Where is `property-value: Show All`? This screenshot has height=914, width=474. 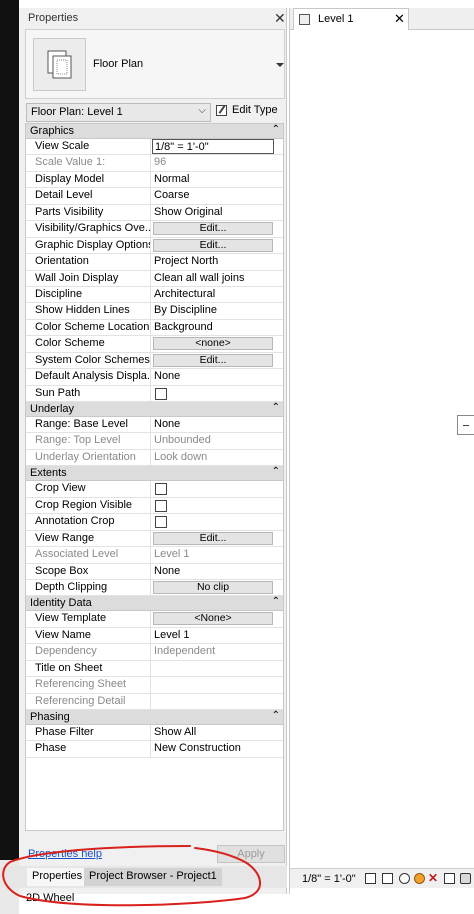
property-value: Show All is located at coordinates (217, 732).